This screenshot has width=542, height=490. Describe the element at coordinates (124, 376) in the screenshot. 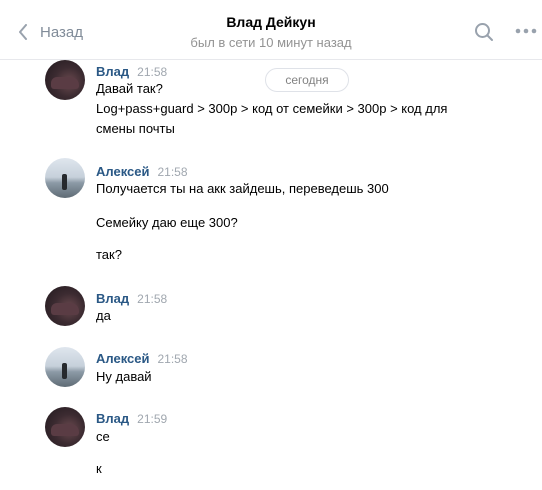

I see `message-text: Ну давай` at that location.